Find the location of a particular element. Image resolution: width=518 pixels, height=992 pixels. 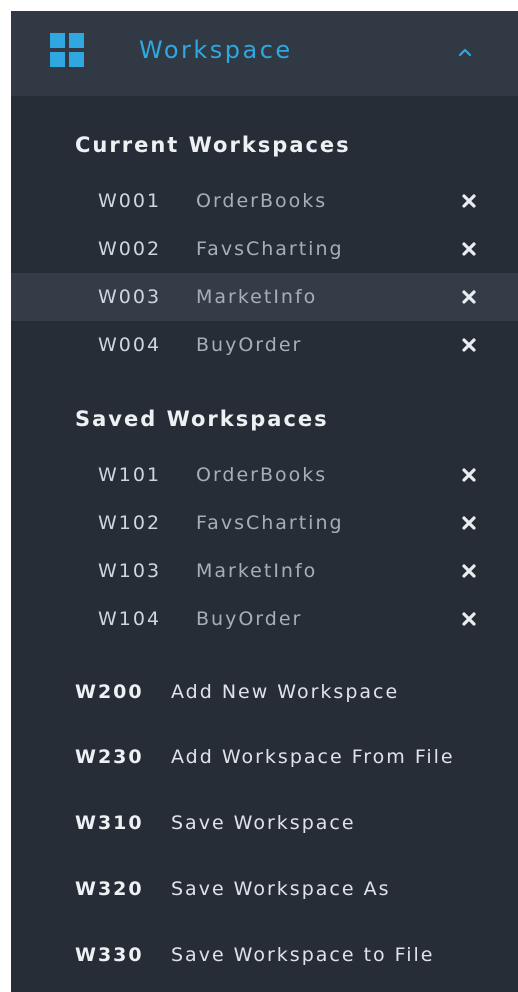

workspace-id: W102 is located at coordinates (130, 523).